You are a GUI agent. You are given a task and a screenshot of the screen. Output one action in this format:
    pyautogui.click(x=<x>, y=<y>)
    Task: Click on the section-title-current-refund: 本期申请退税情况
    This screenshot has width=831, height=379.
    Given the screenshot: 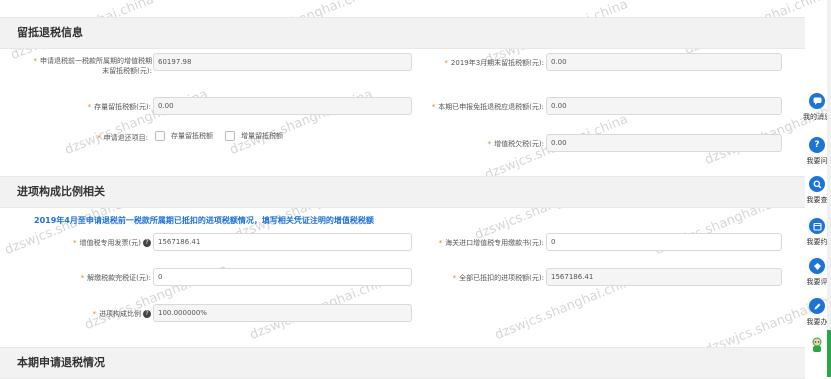 What is the action you would take?
    pyautogui.click(x=61, y=362)
    